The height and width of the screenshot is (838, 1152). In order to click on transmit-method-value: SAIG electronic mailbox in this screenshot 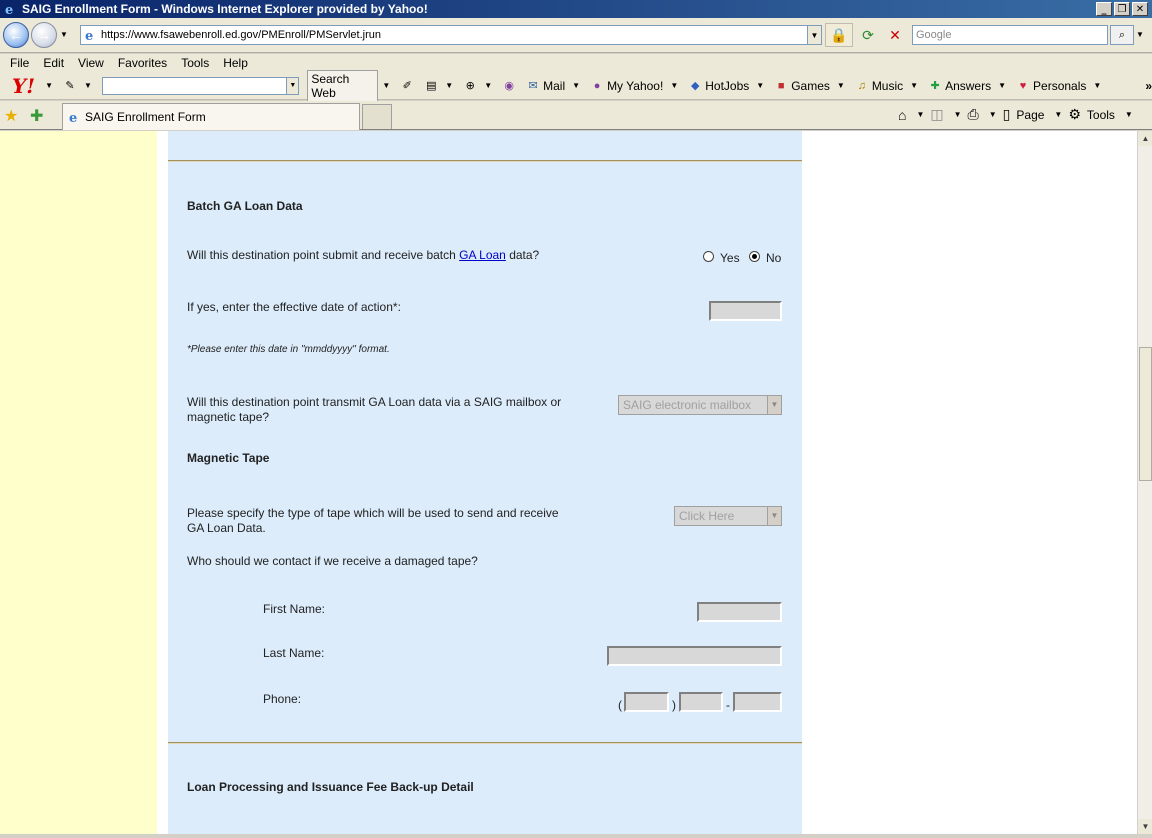, I will do `click(687, 405)`.